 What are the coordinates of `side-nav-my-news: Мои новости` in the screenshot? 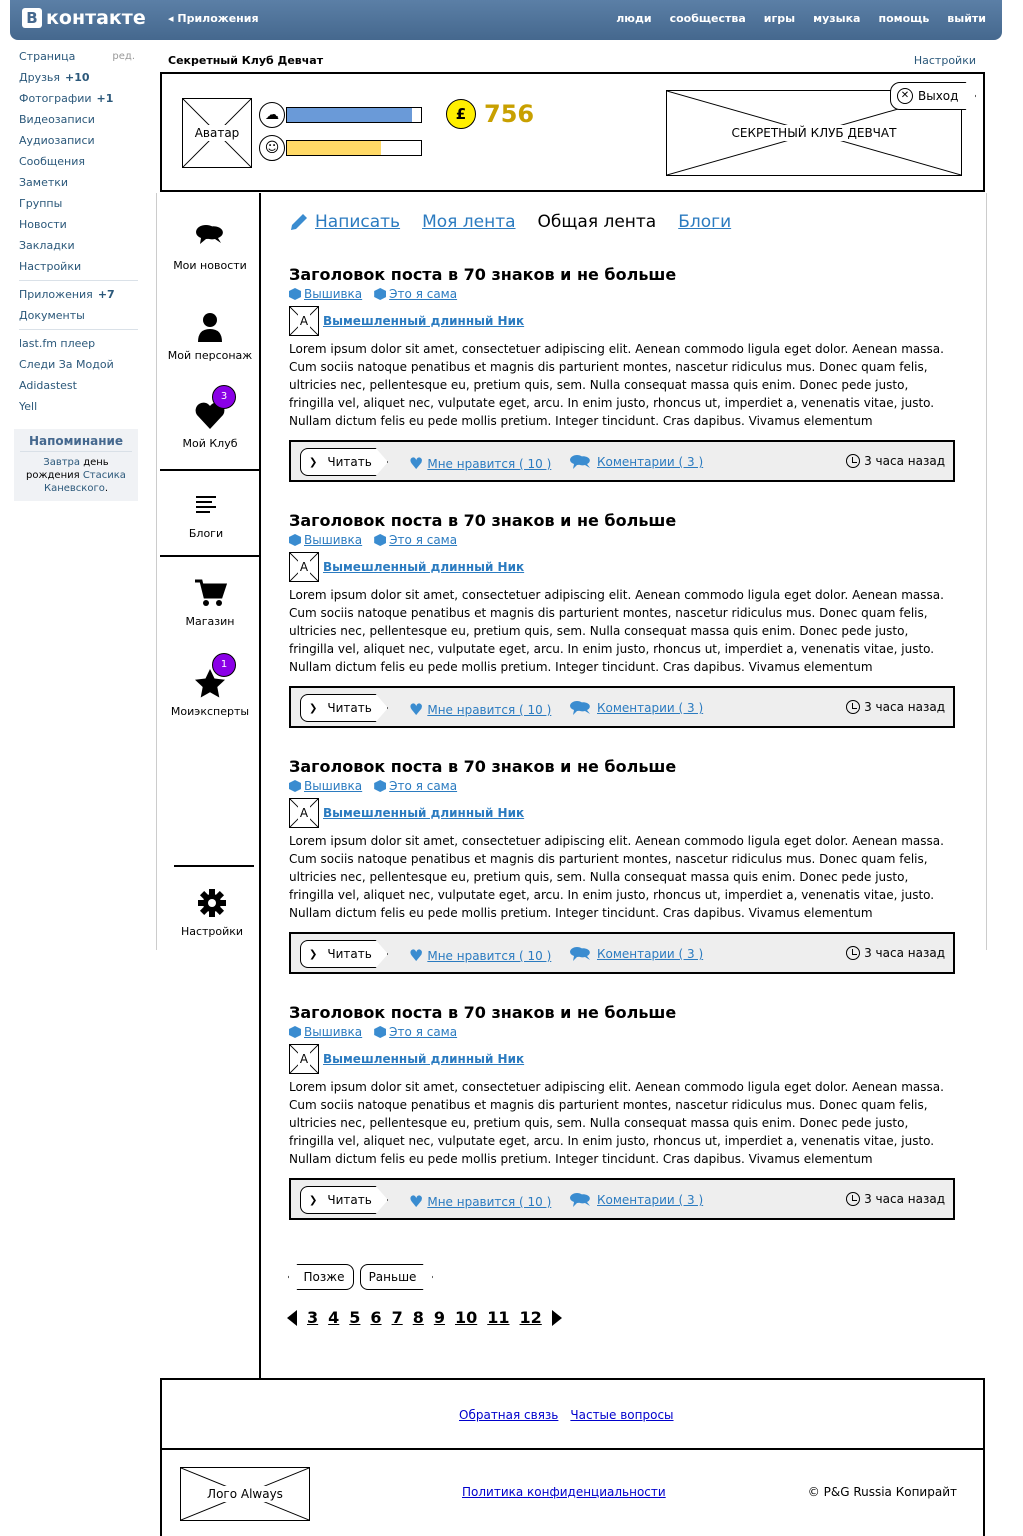 It's located at (210, 245).